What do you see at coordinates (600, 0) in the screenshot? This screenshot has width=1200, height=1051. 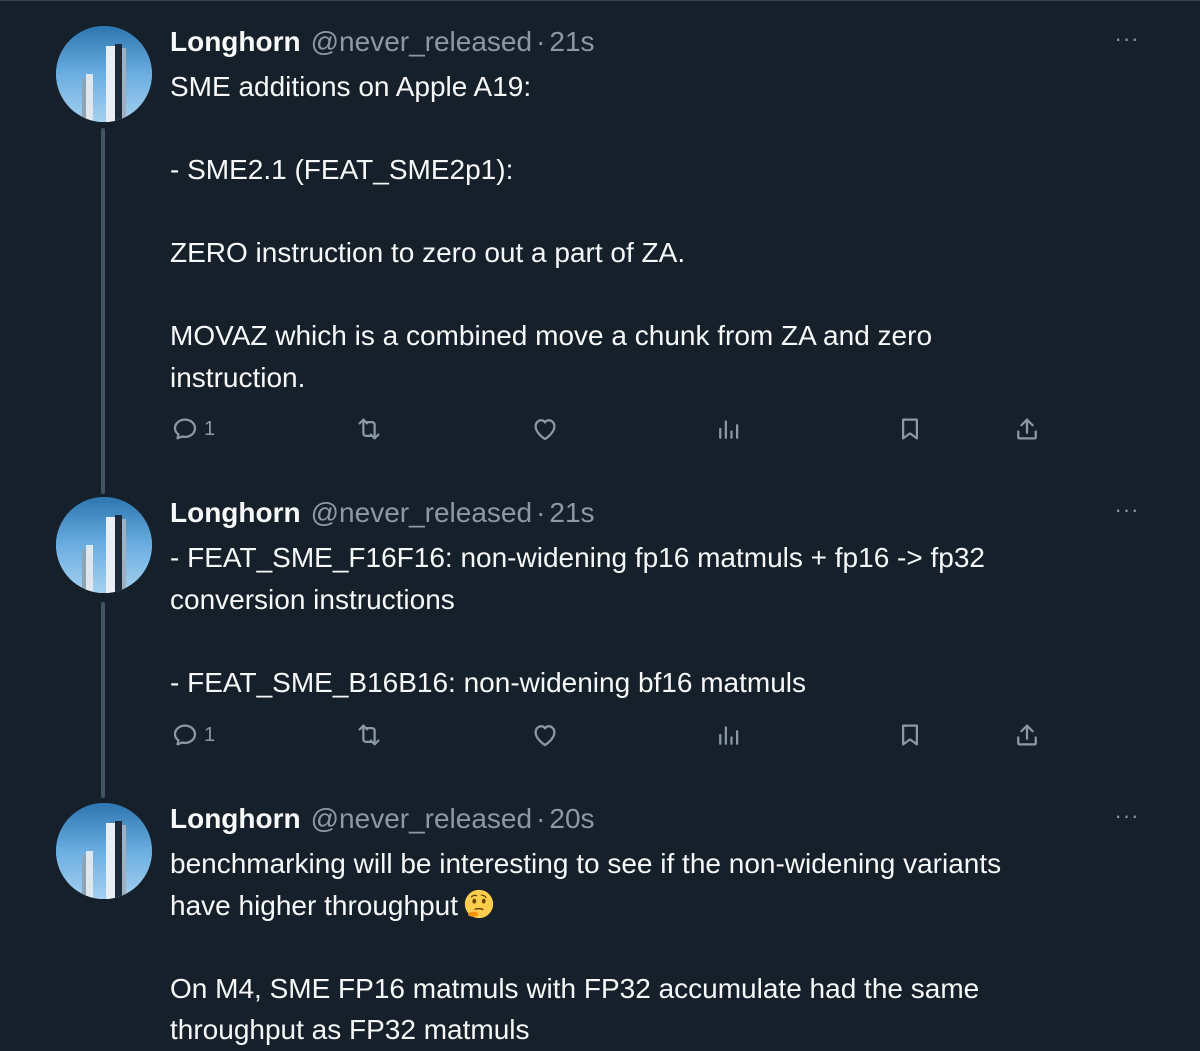 I see `top-divider` at bounding box center [600, 0].